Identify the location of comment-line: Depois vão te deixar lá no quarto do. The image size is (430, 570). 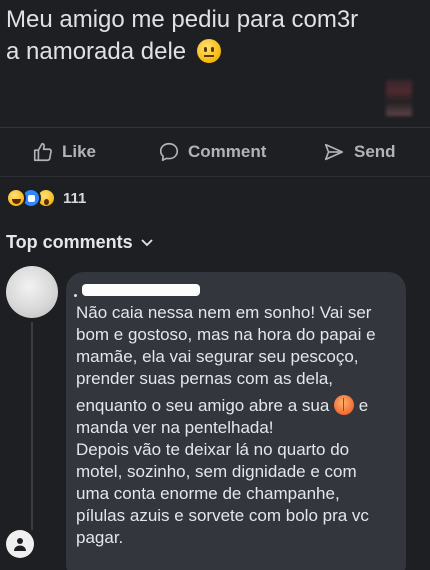
(213, 449).